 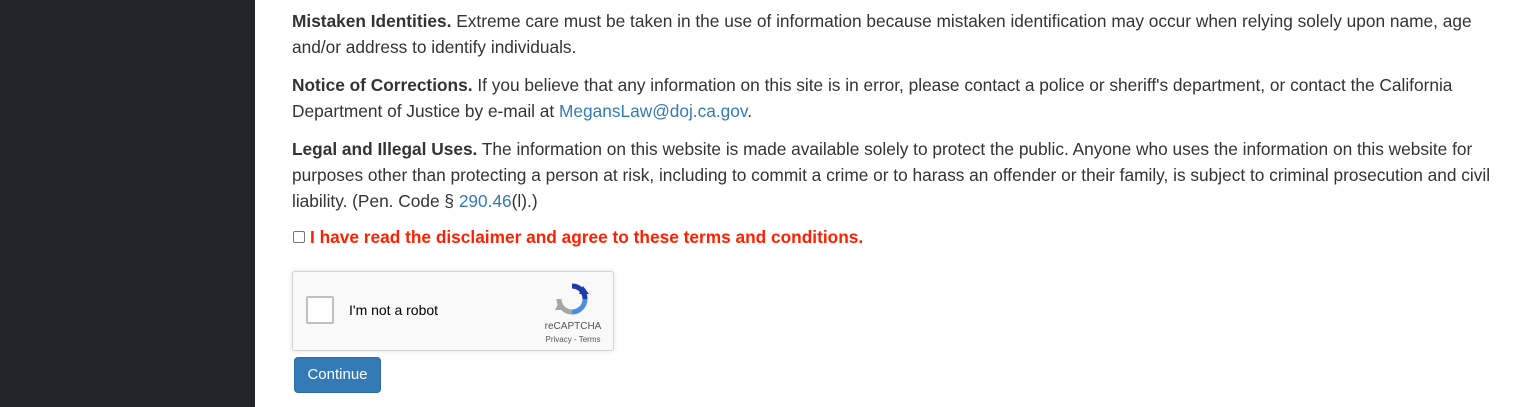 I want to click on mistaken-identities-heading: Mistaken Identities., so click(x=372, y=21).